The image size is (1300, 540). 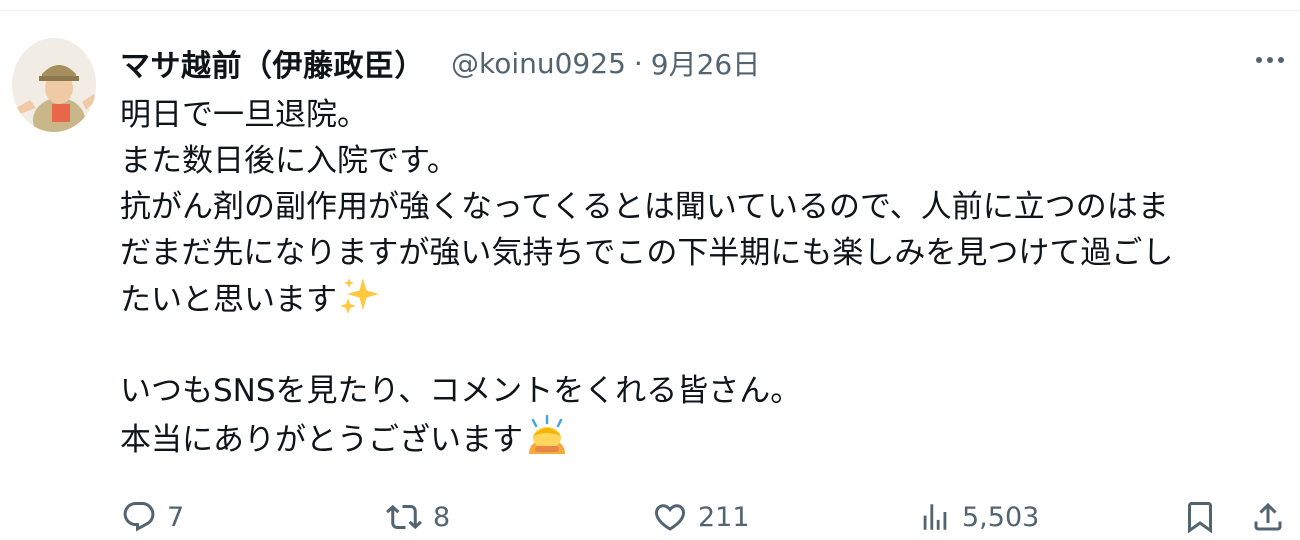 What do you see at coordinates (705, 299) in the screenshot?
I see `tweet-line-with-emoji: たいと思います` at bounding box center [705, 299].